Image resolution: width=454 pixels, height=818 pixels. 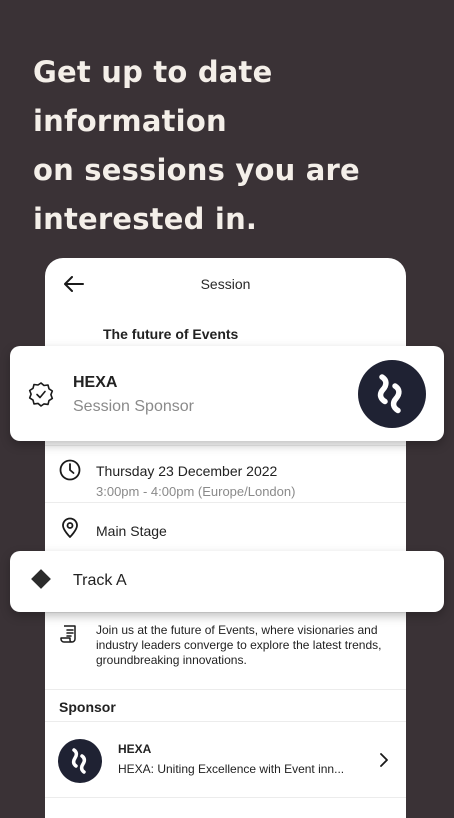 I want to click on track-label: Track A, so click(x=100, y=580).